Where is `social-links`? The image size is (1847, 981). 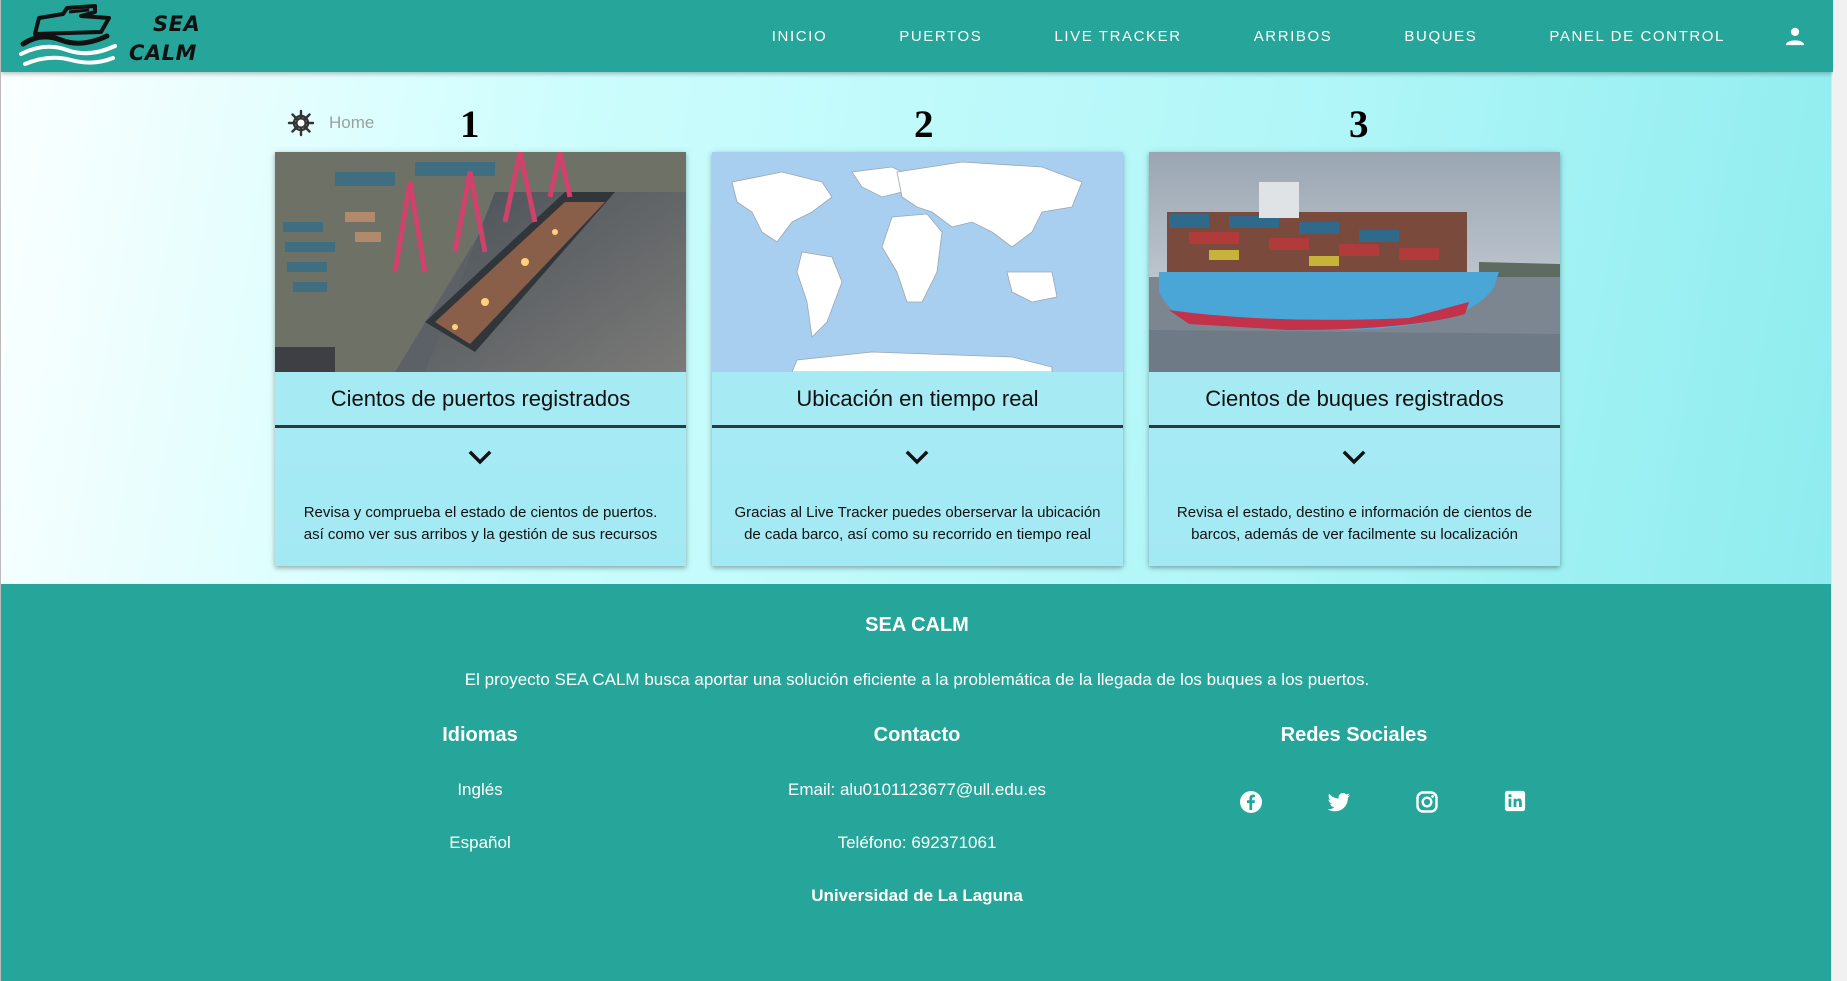
social-links is located at coordinates (1383, 802).